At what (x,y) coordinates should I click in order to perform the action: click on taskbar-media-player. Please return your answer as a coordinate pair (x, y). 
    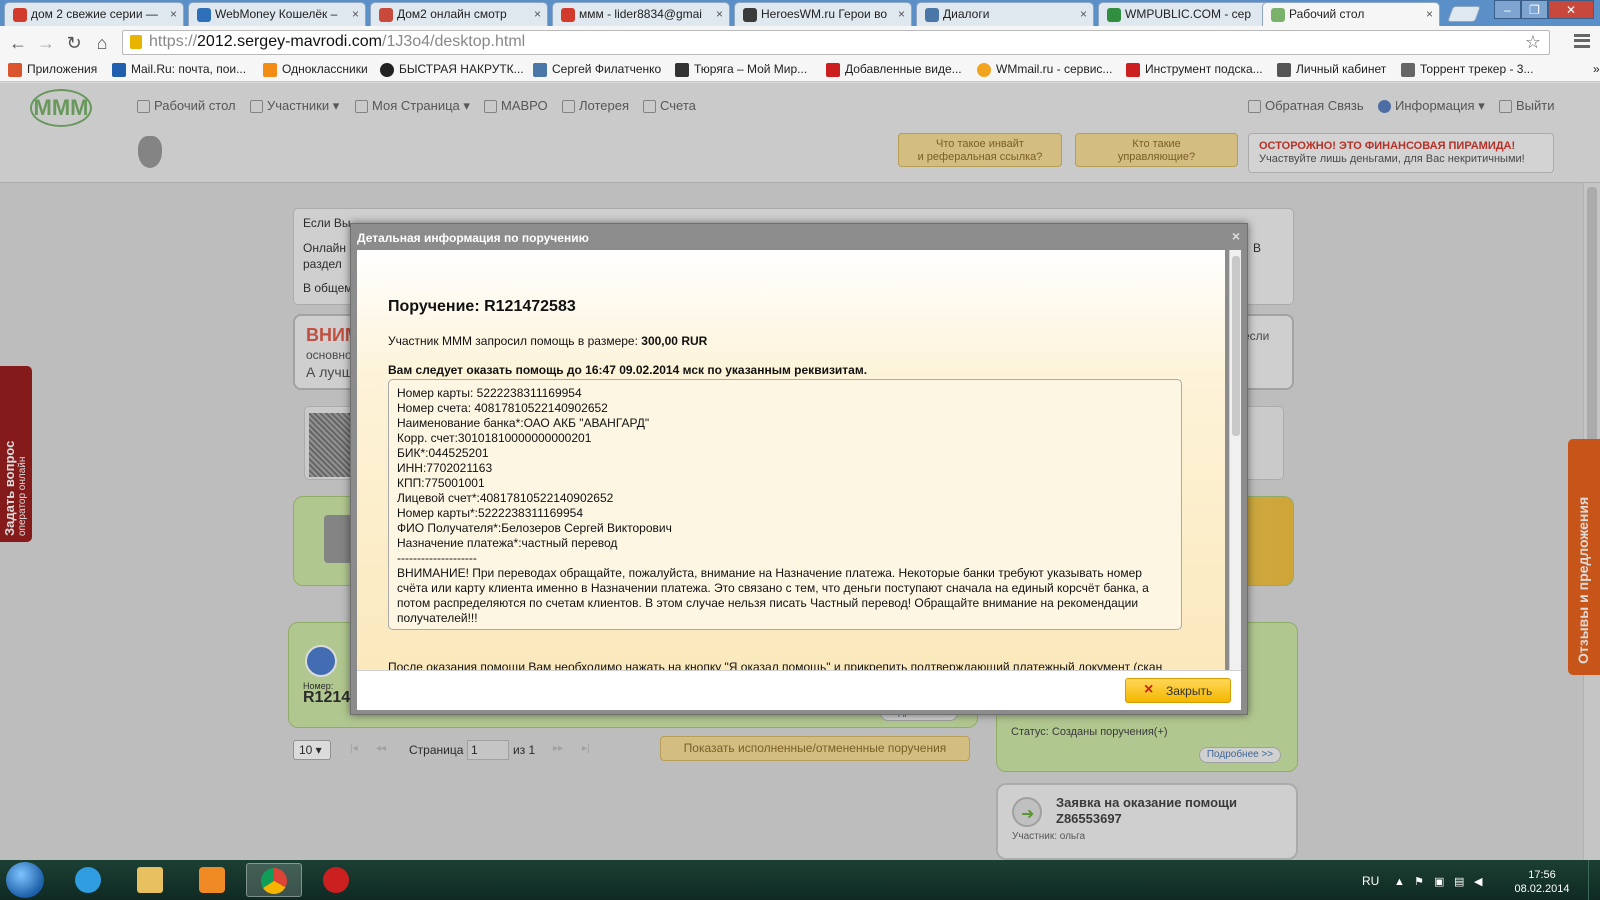
    Looking at the image, I should click on (212, 880).